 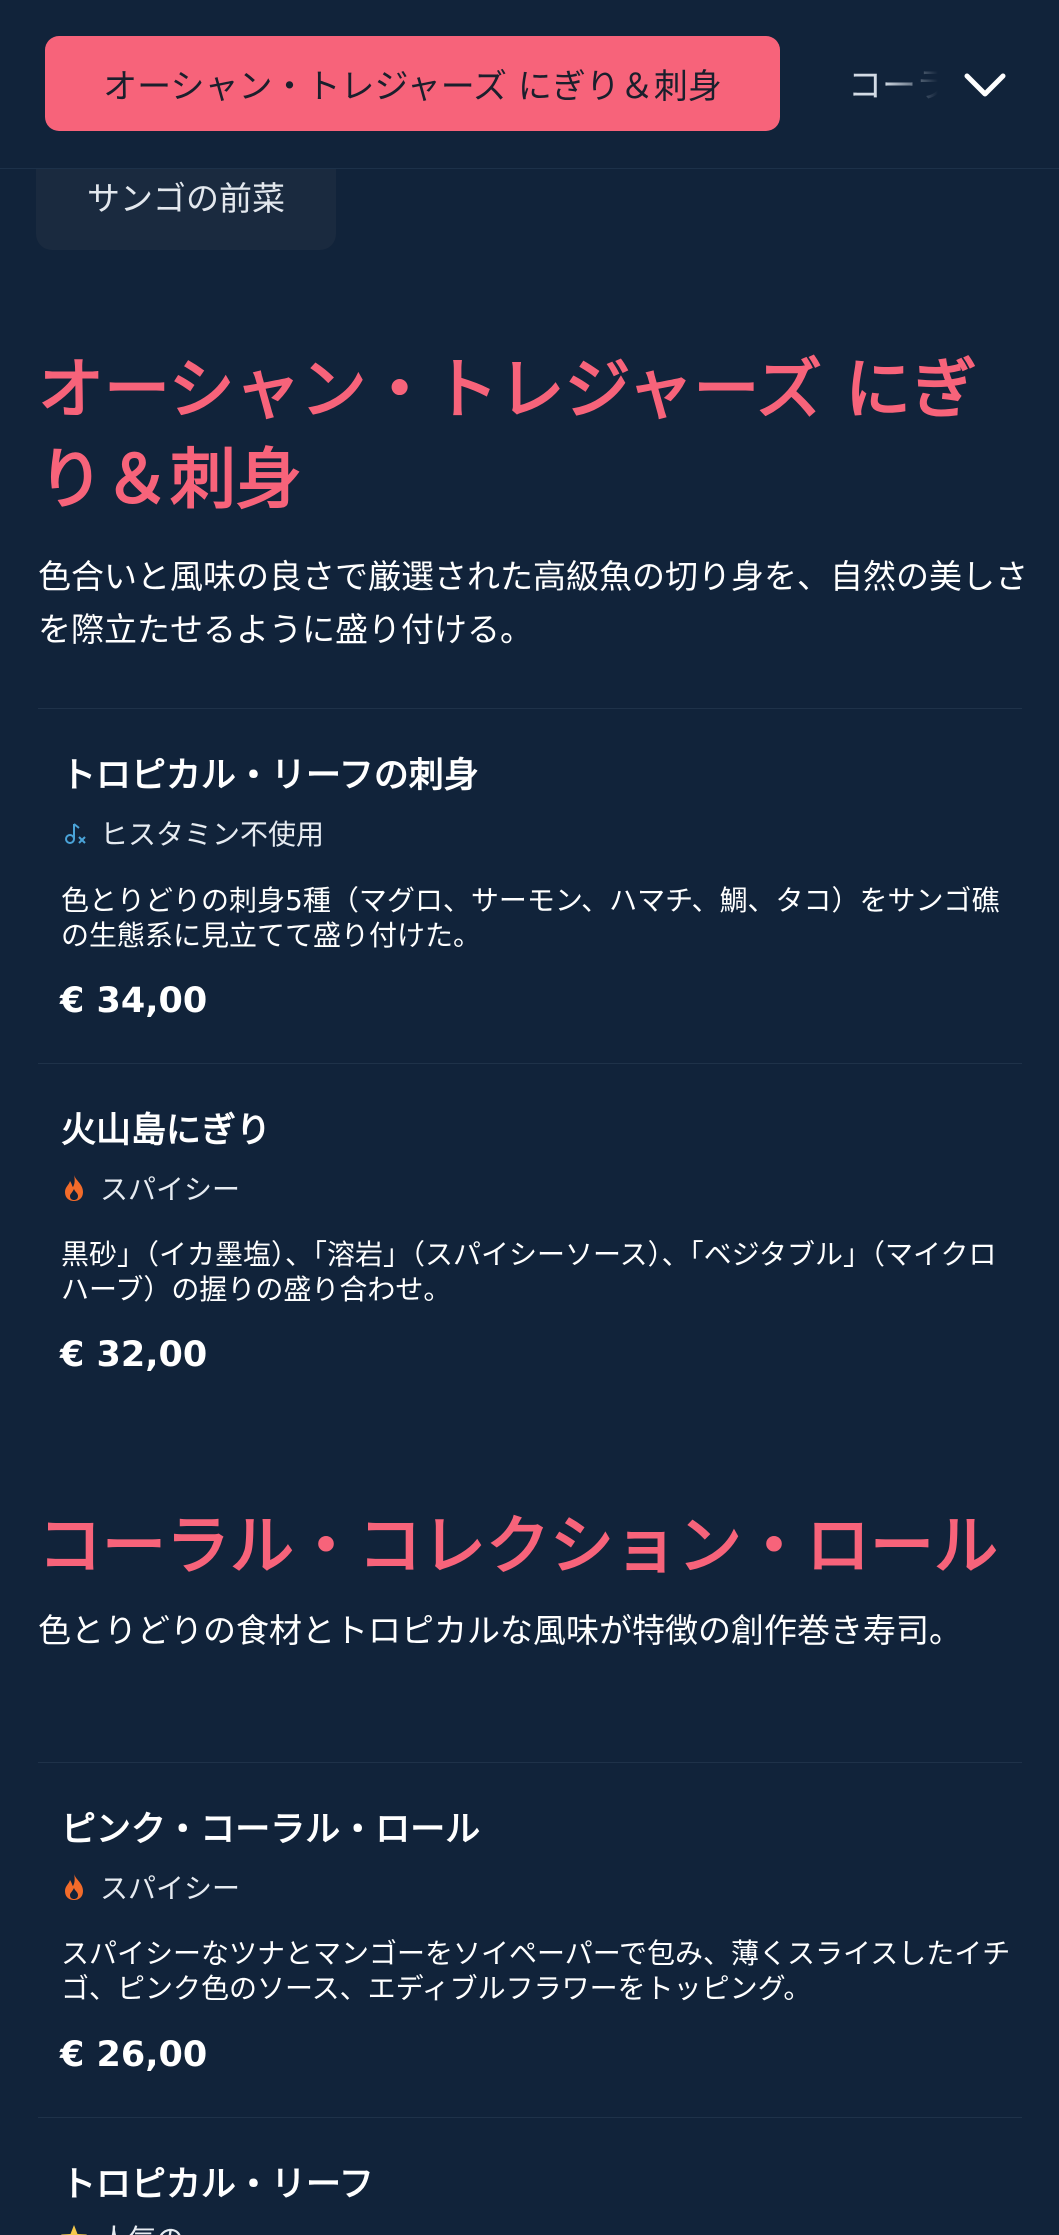 What do you see at coordinates (893, 82) in the screenshot?
I see `tab-next-category: コーラル・コレクション・ロール` at bounding box center [893, 82].